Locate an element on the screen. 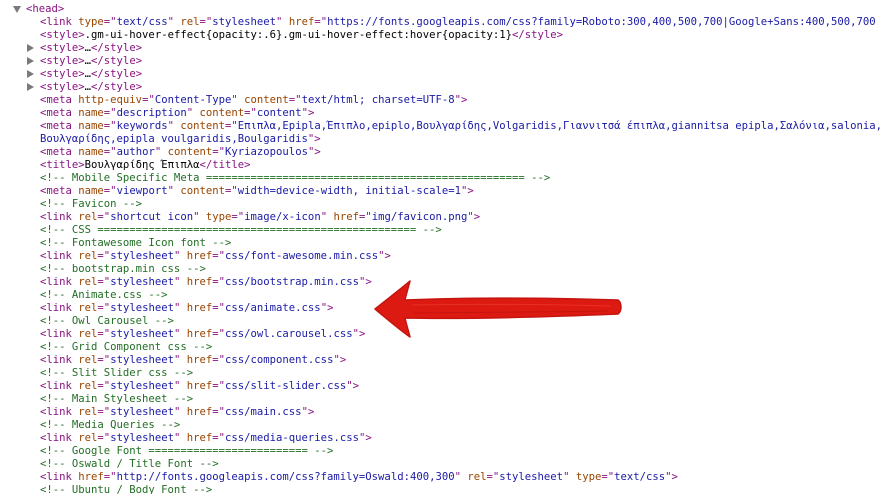 The image size is (888, 494). dom-node-line: <!-- Favicon --> is located at coordinates (444, 204).